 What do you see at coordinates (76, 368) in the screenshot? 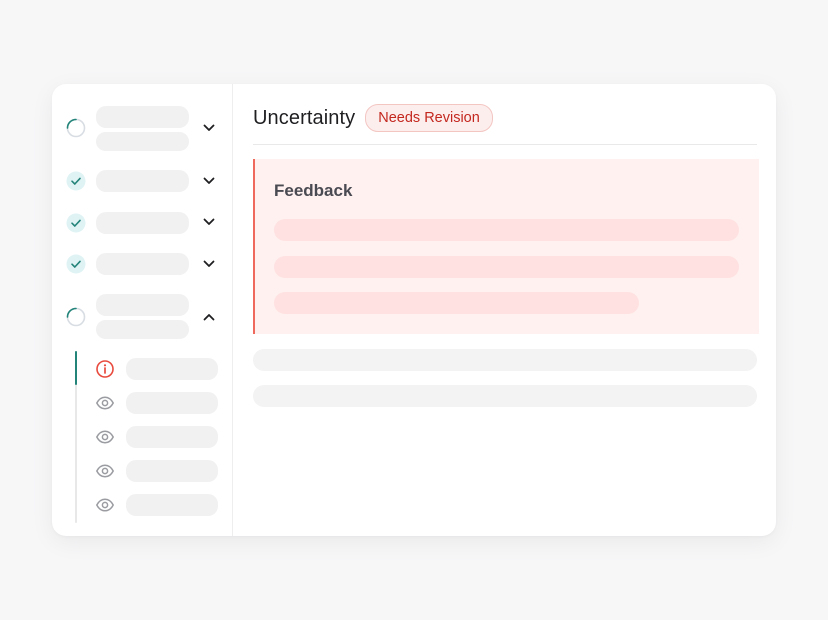
I see `sub-item-active-indicator` at bounding box center [76, 368].